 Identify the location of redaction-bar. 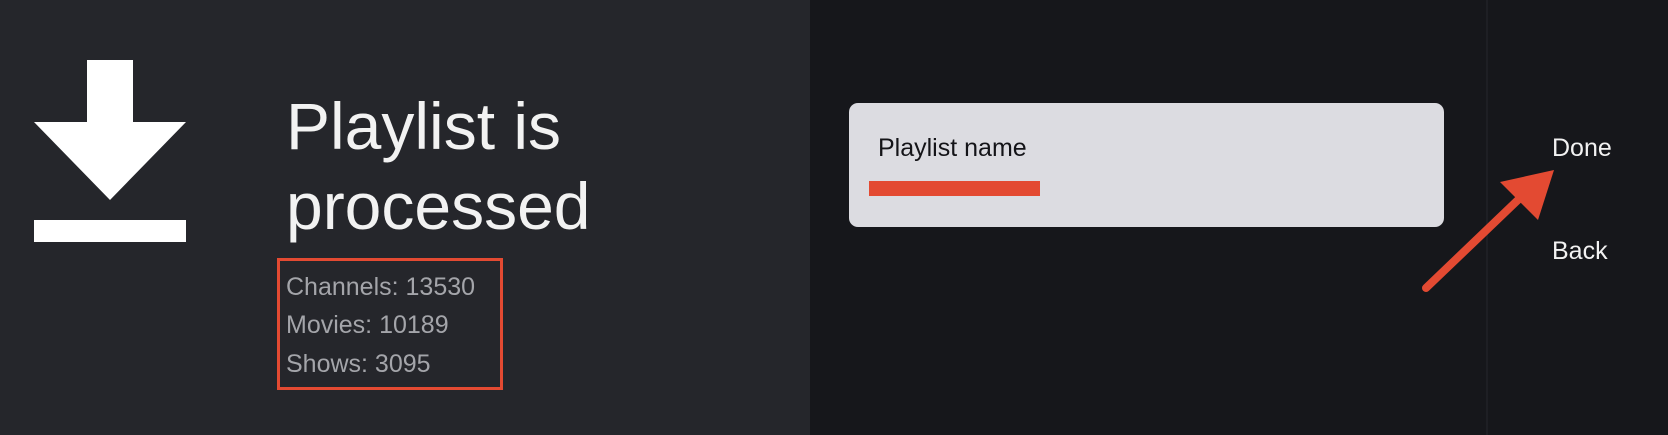
(954, 188).